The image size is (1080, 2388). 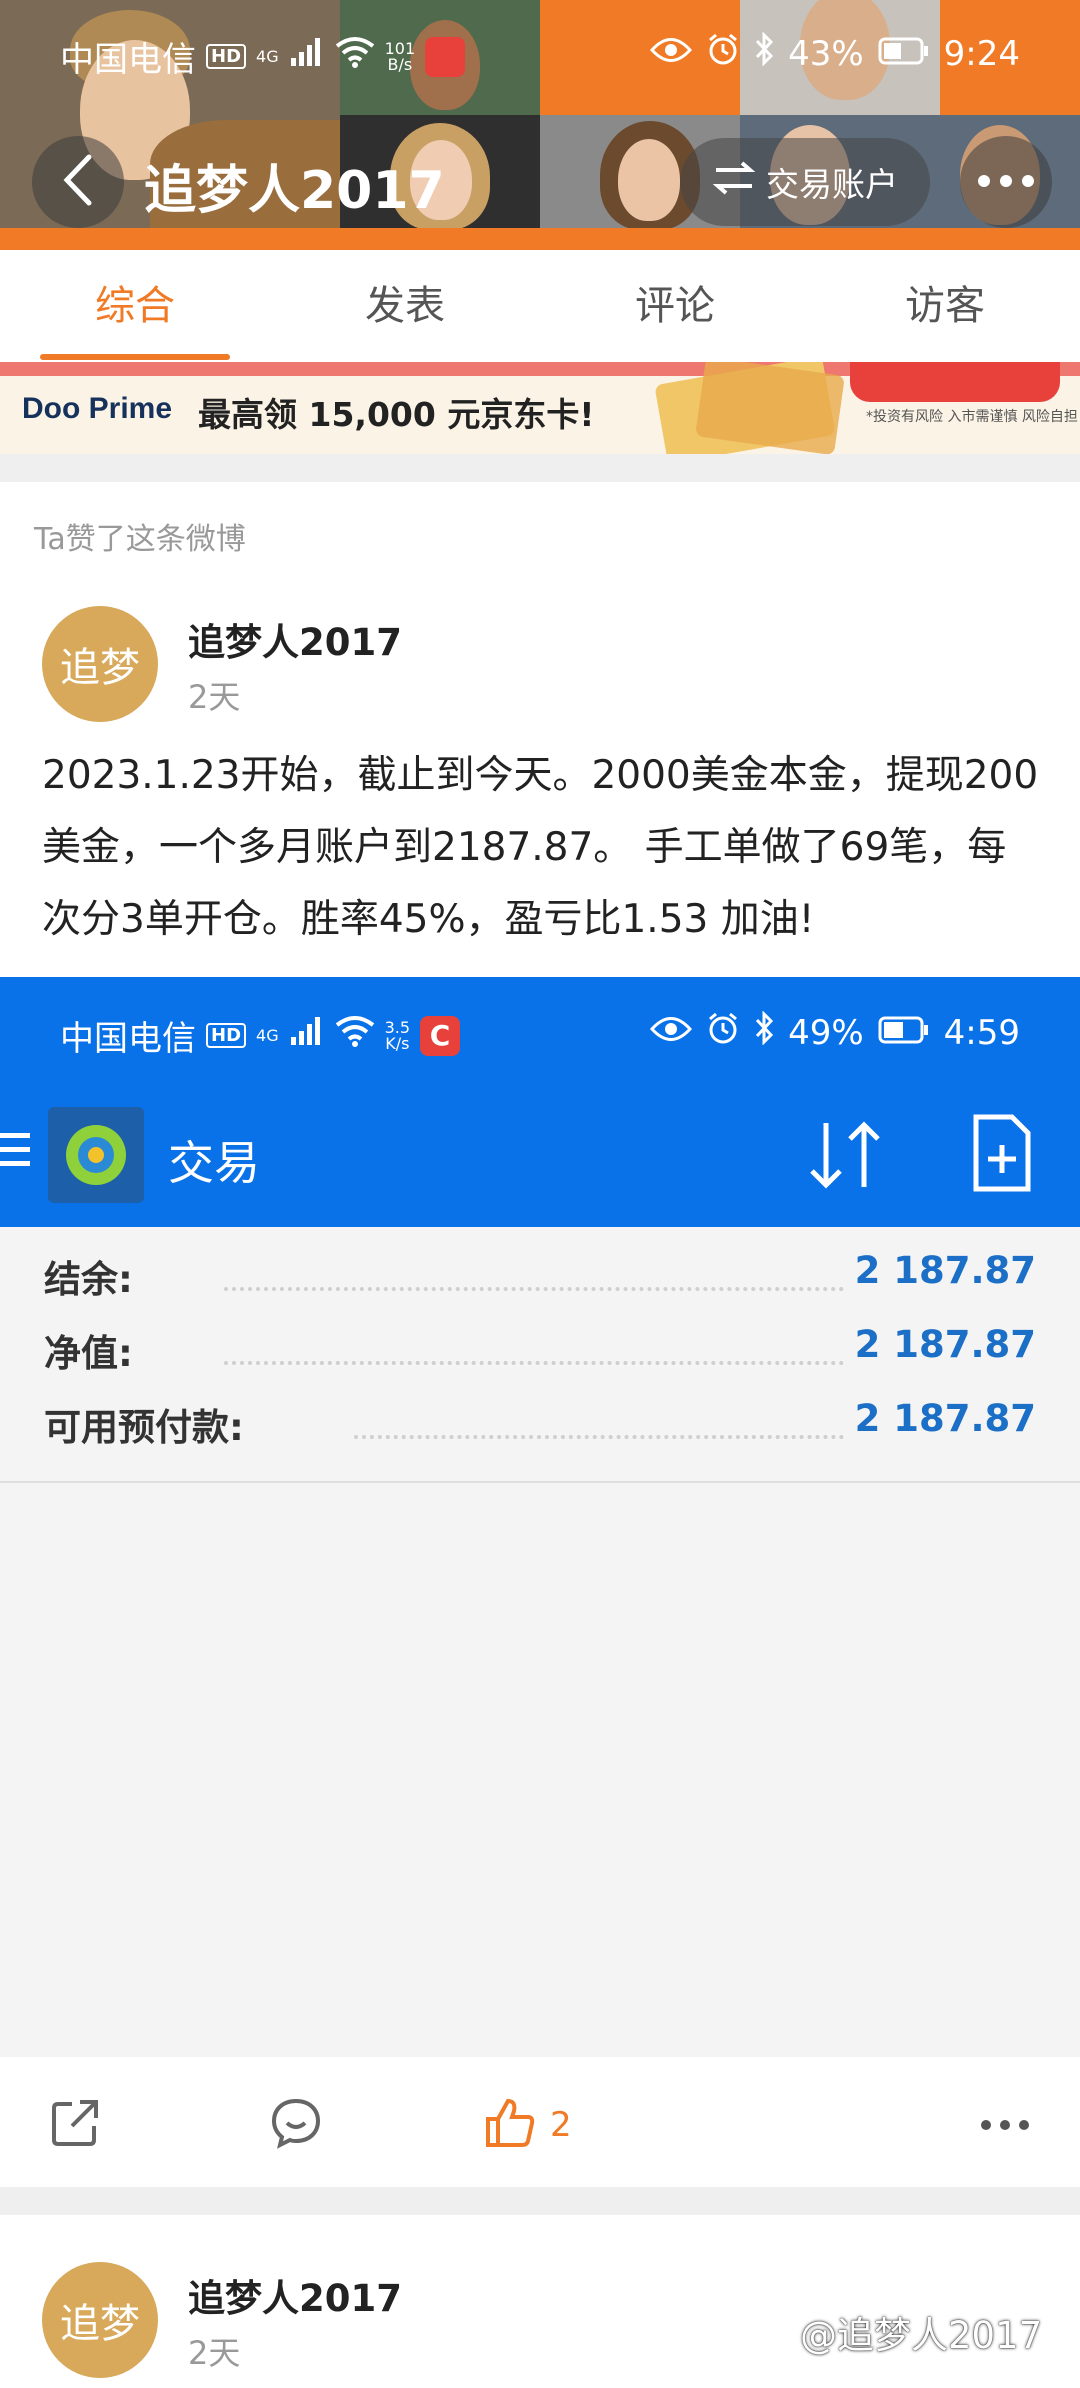 What do you see at coordinates (826, 1032) in the screenshot?
I see `battery-percent: 49%` at bounding box center [826, 1032].